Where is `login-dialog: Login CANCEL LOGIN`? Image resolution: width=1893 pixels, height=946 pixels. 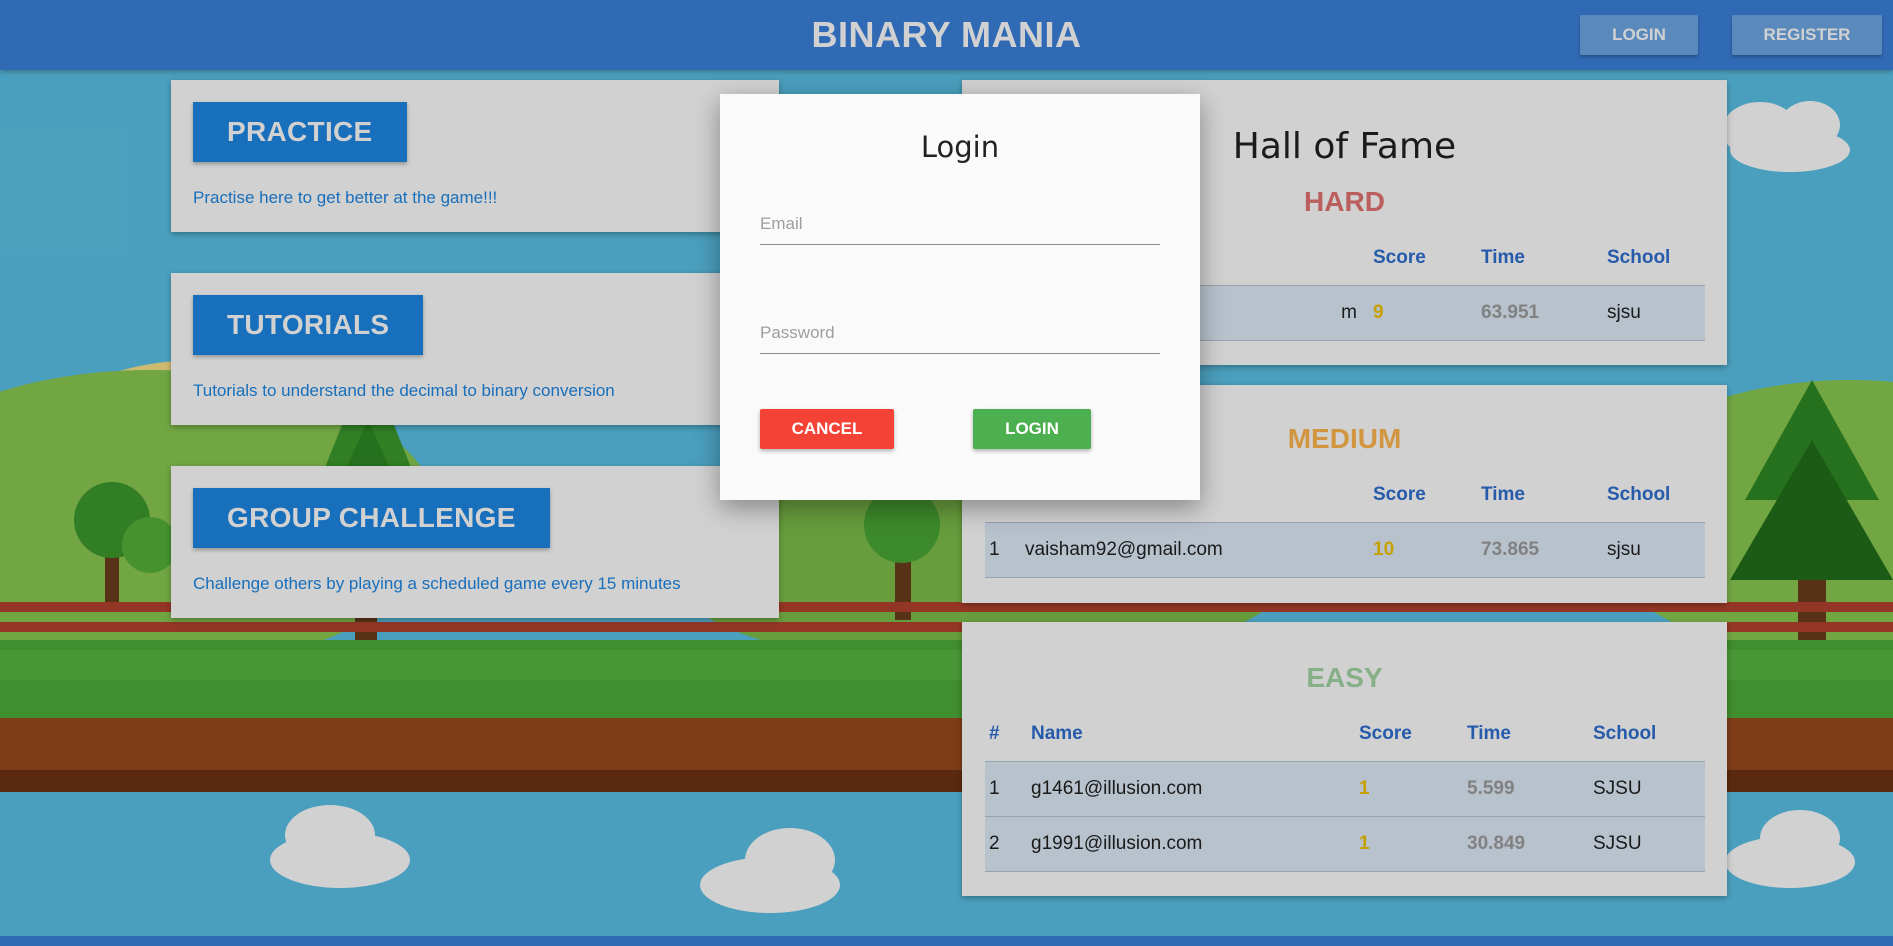 login-dialog: Login CANCEL LOGIN is located at coordinates (960, 297).